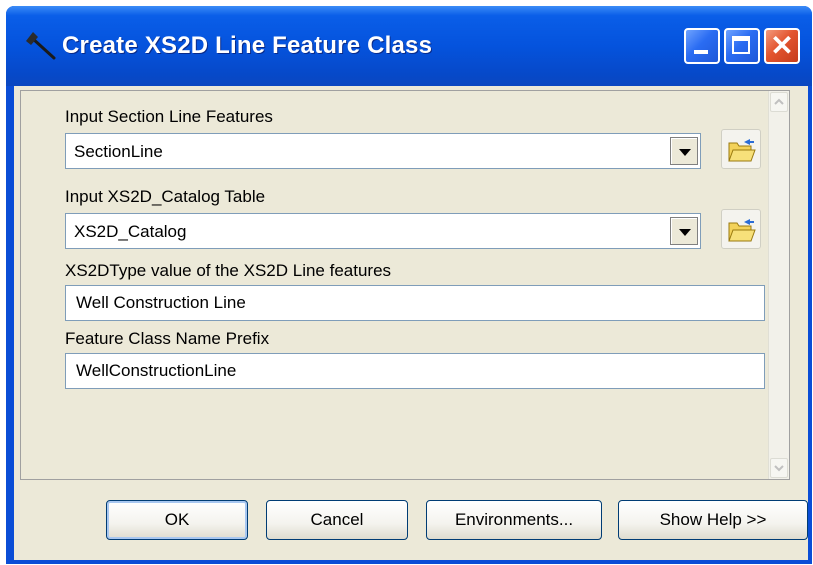 This screenshot has width=813, height=565. Describe the element at coordinates (228, 270) in the screenshot. I see `xs2dtype-label: XS2DType value of the XS2D Line features` at that location.